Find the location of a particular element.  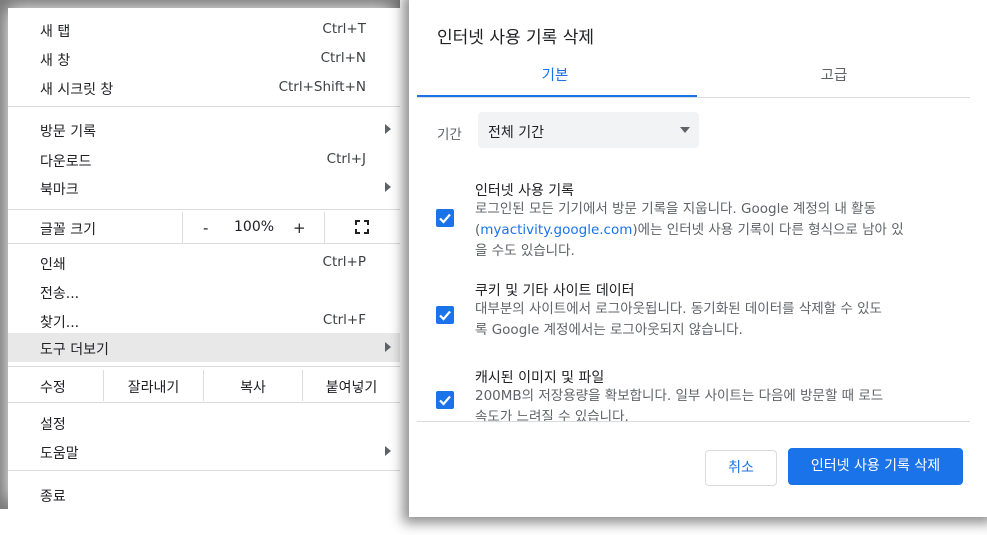

footer-divider is located at coordinates (693, 421).